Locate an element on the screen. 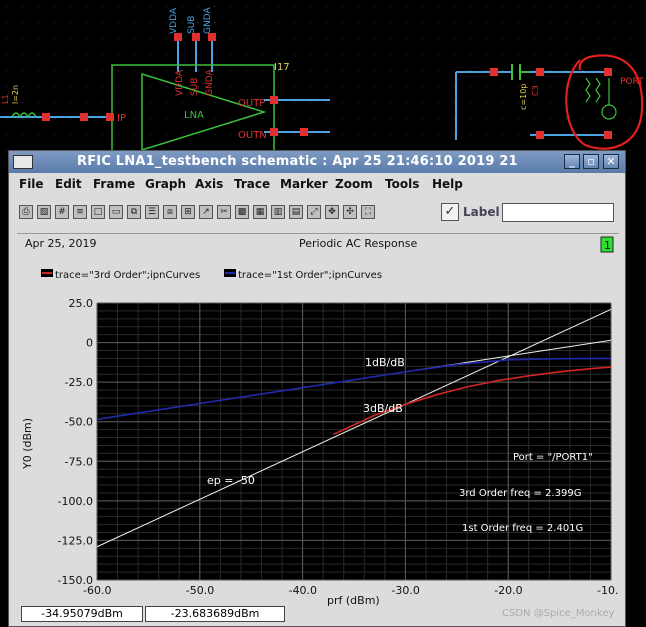 The image size is (646, 627). x-tick-label: -50.0 is located at coordinates (200, 590).